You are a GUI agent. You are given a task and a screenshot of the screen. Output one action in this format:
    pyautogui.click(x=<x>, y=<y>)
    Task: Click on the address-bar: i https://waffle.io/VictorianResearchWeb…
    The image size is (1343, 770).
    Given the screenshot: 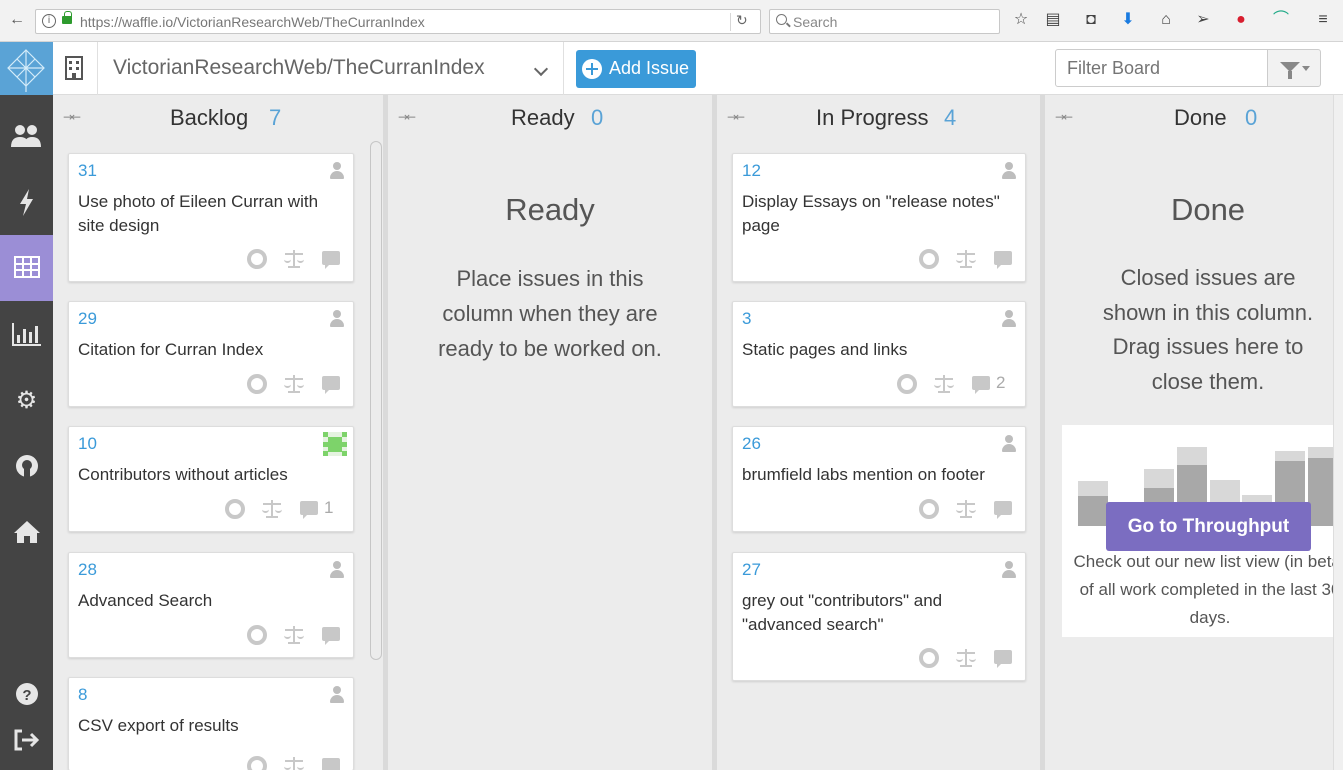 What is the action you would take?
    pyautogui.click(x=398, y=21)
    